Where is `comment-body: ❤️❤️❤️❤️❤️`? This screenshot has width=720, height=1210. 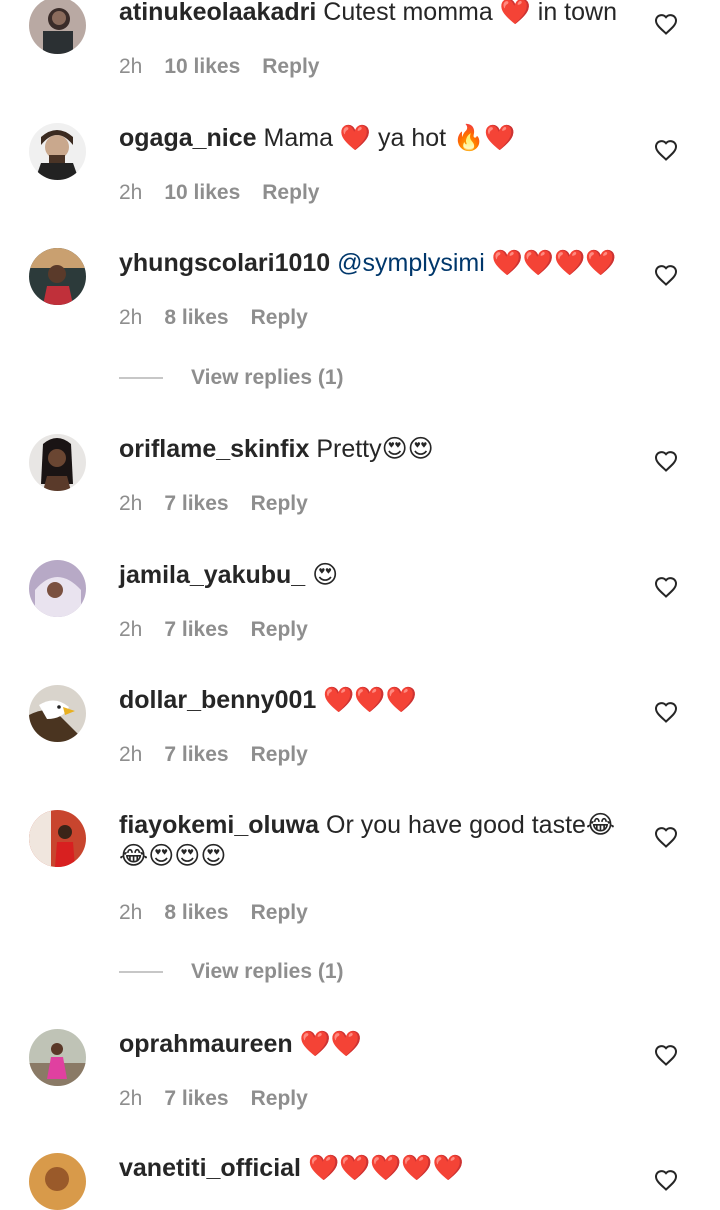
comment-body: ❤️❤️❤️❤️❤️ is located at coordinates (385, 1168).